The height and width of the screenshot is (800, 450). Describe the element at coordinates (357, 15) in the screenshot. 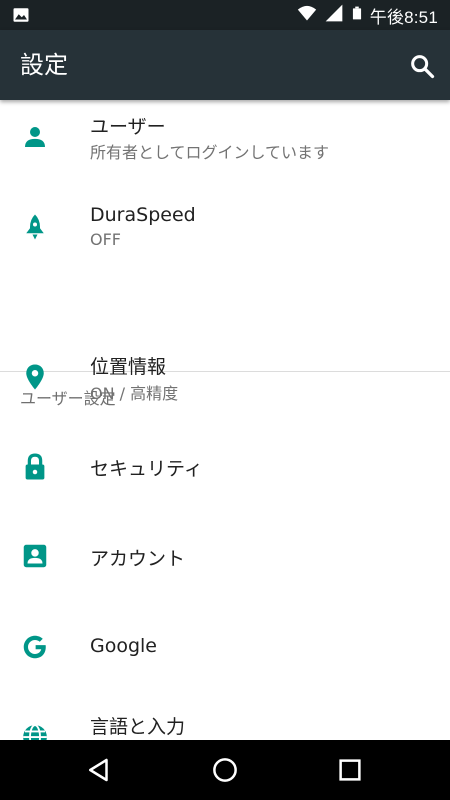

I see `battery-icon` at that location.